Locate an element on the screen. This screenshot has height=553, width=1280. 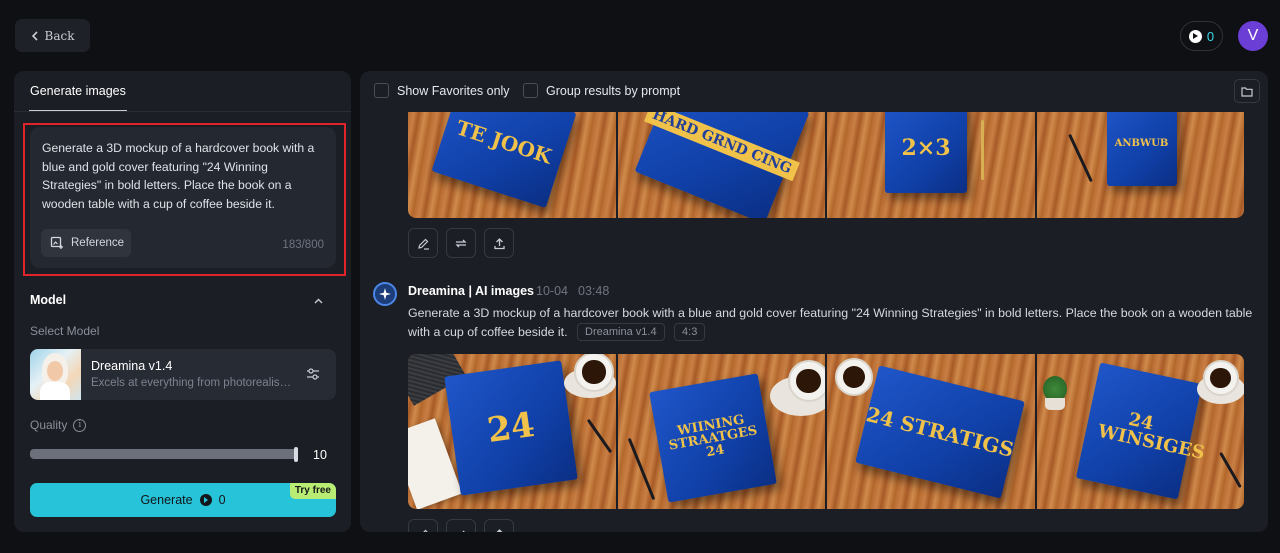
book-mockup: 2×3 is located at coordinates (926, 152).